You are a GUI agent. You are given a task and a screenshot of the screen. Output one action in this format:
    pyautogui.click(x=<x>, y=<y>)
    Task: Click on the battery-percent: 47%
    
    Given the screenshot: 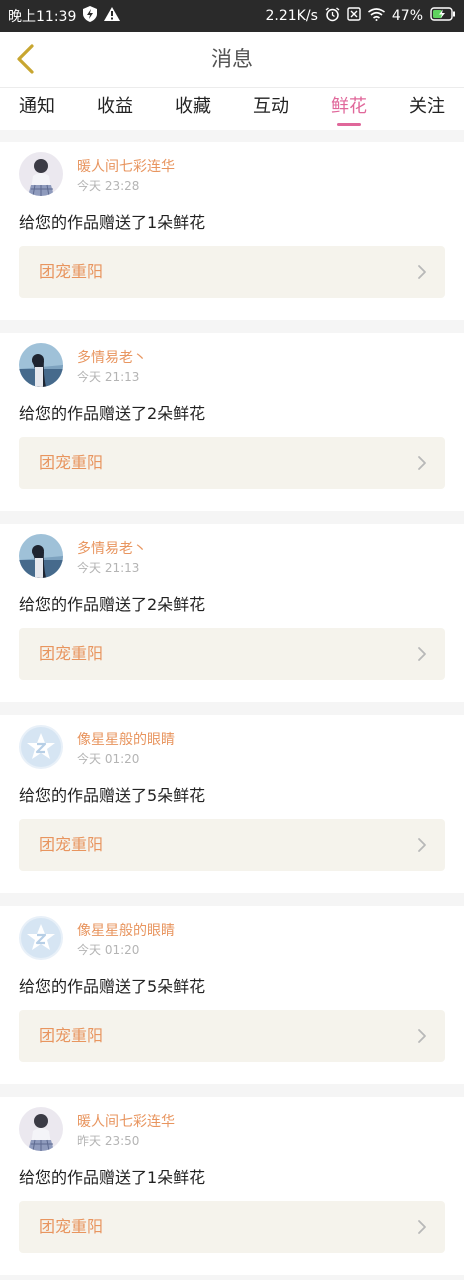 What is the action you would take?
    pyautogui.click(x=407, y=16)
    